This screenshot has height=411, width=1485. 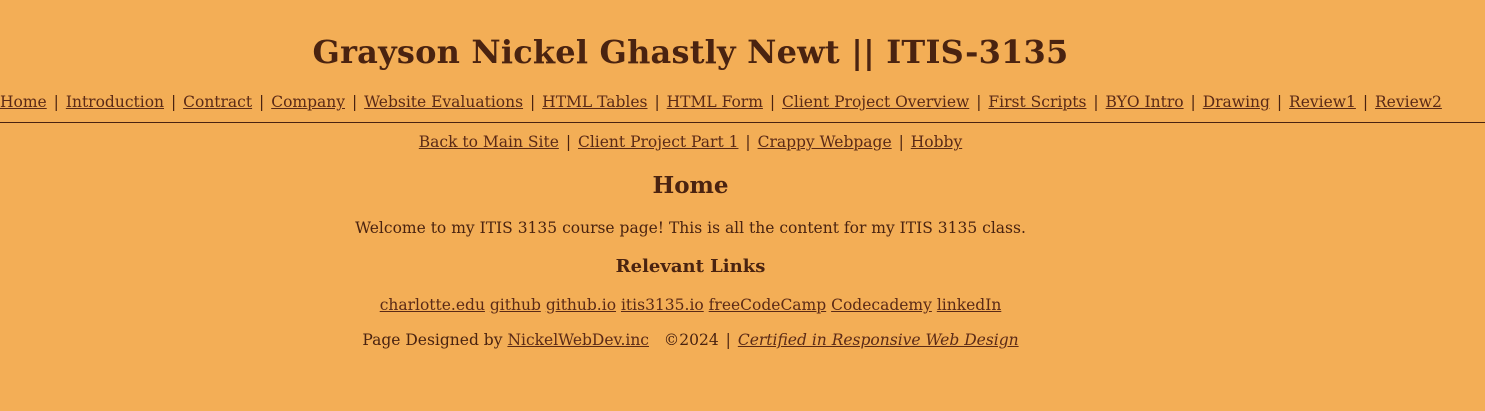 What do you see at coordinates (881, 305) in the screenshot?
I see `link-codecademy: Codecademy` at bounding box center [881, 305].